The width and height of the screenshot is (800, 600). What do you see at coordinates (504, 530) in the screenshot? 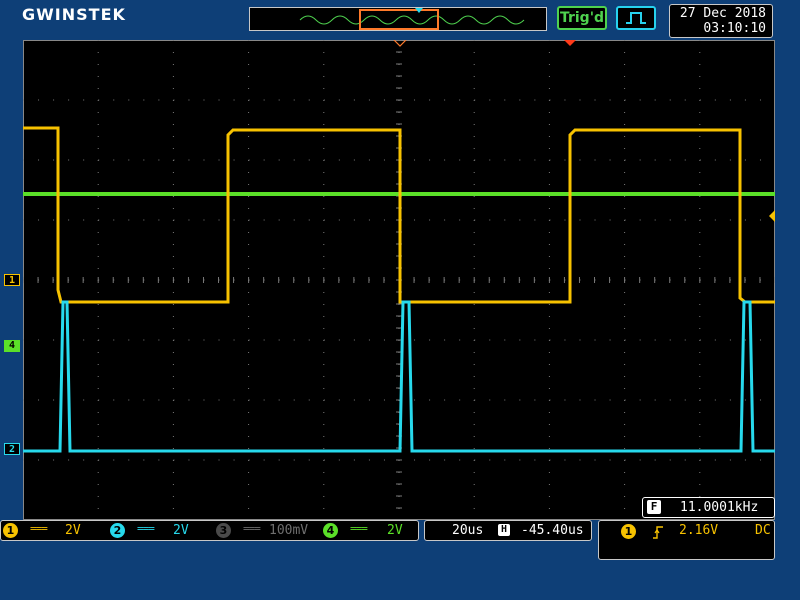
I see `horizontal-position-icon: H` at bounding box center [504, 530].